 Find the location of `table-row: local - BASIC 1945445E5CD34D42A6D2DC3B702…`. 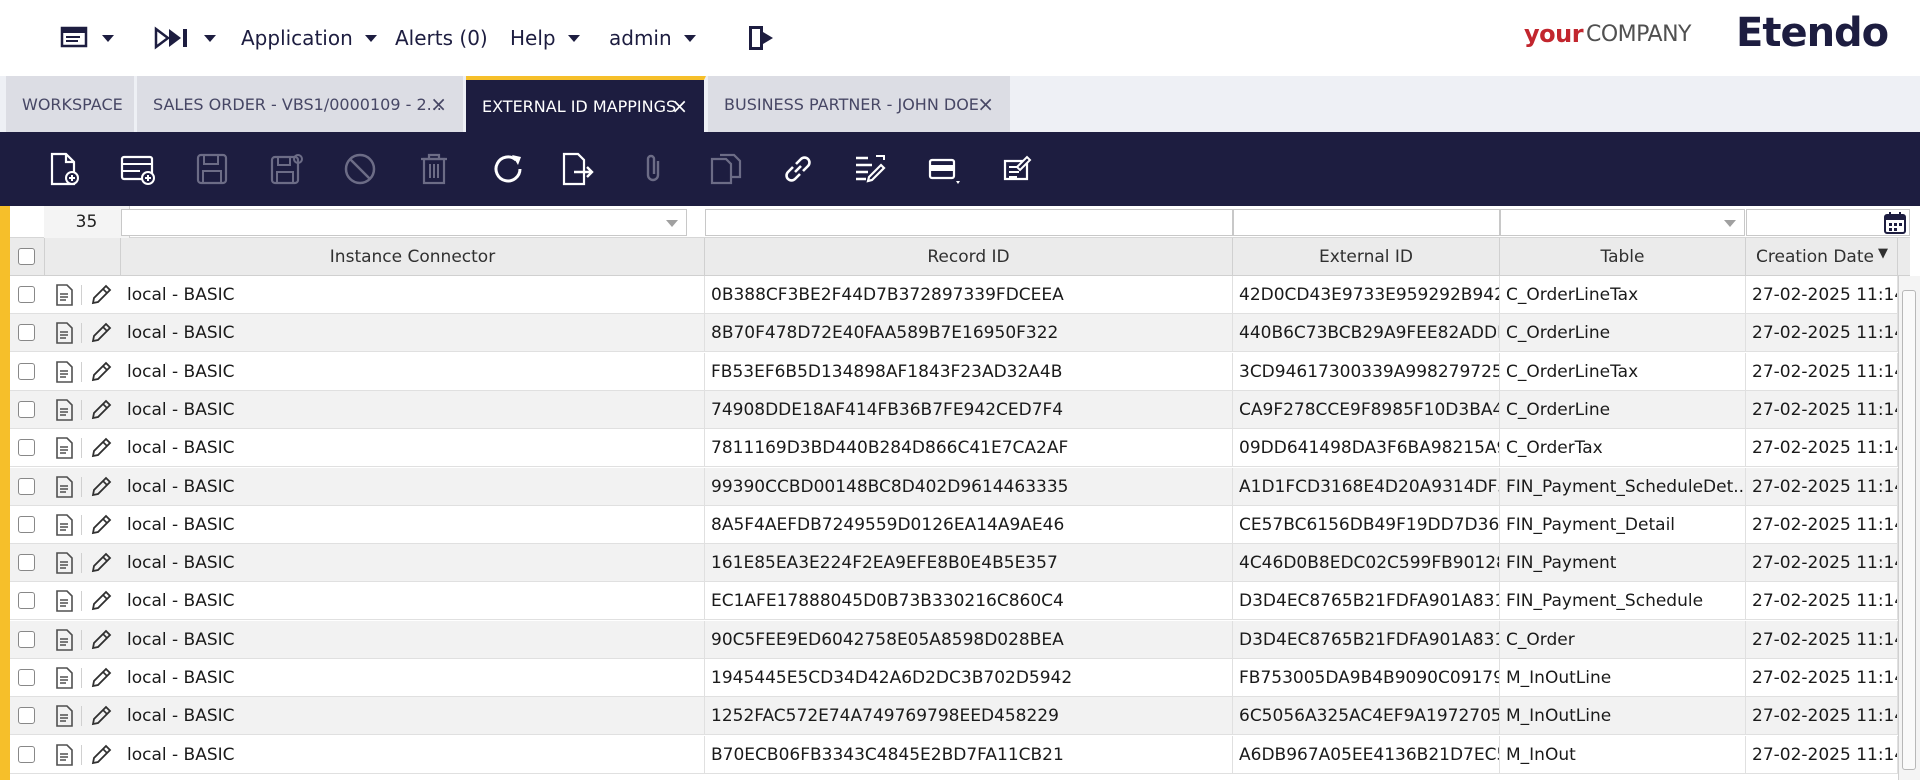

table-row: local - BASIC 1945445E5CD34D42A6D2DC3B702… is located at coordinates (954, 678).